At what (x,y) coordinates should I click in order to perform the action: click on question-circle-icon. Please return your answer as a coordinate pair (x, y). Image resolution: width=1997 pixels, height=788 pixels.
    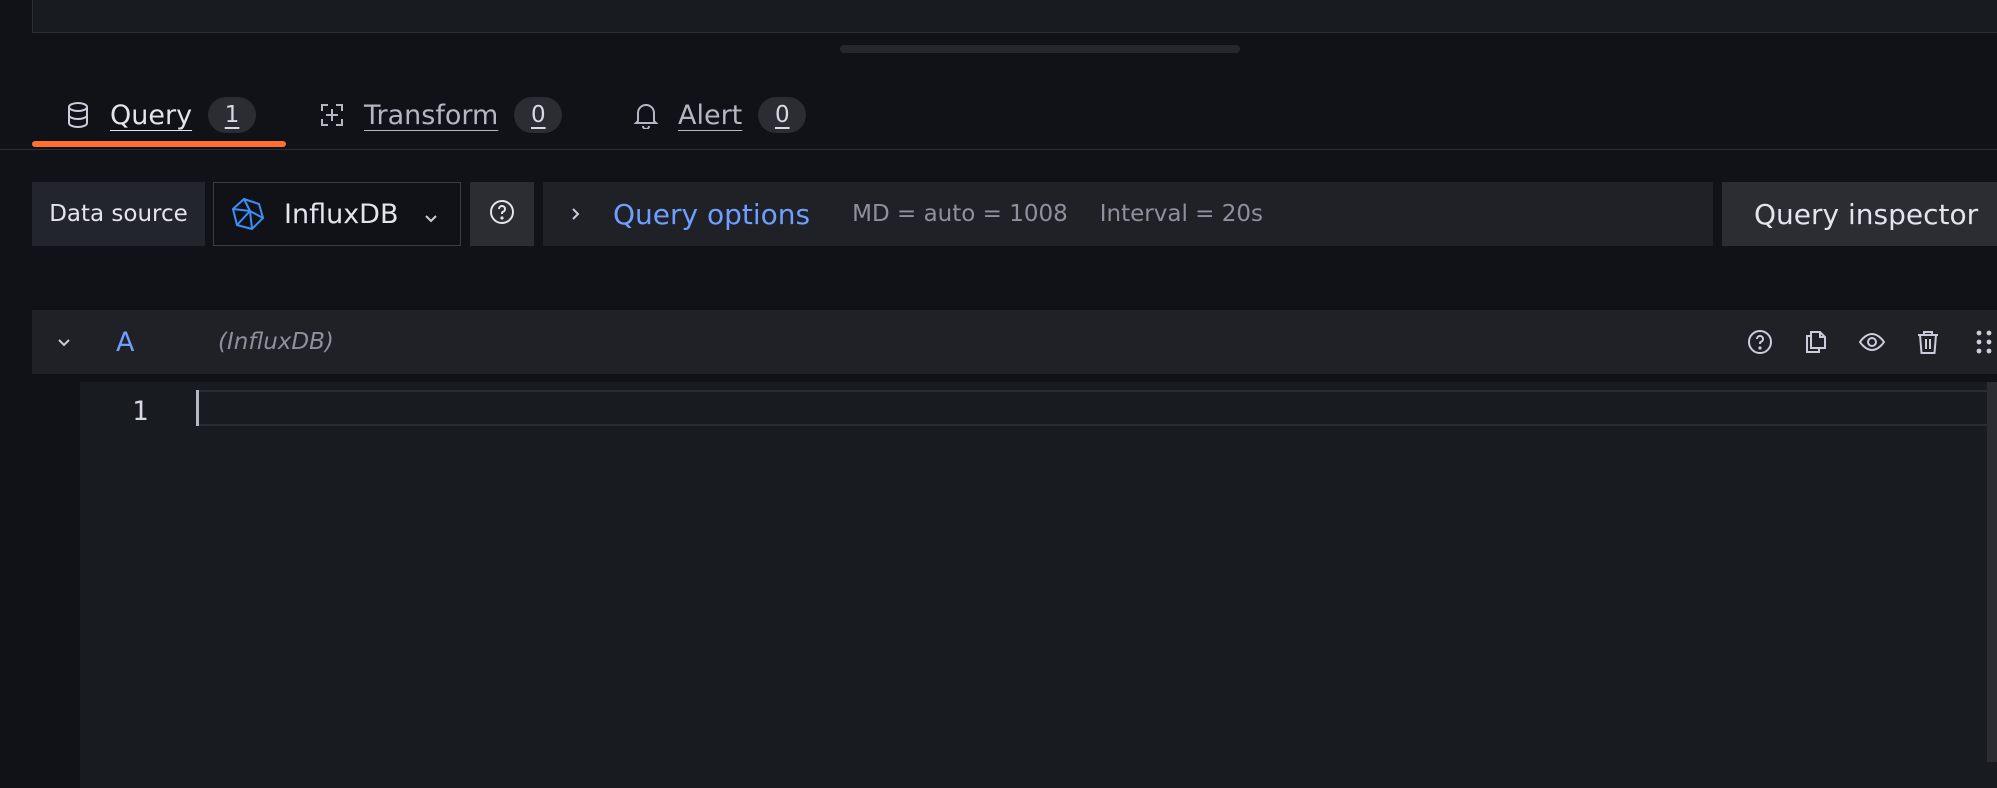
    Looking at the image, I should click on (502, 214).